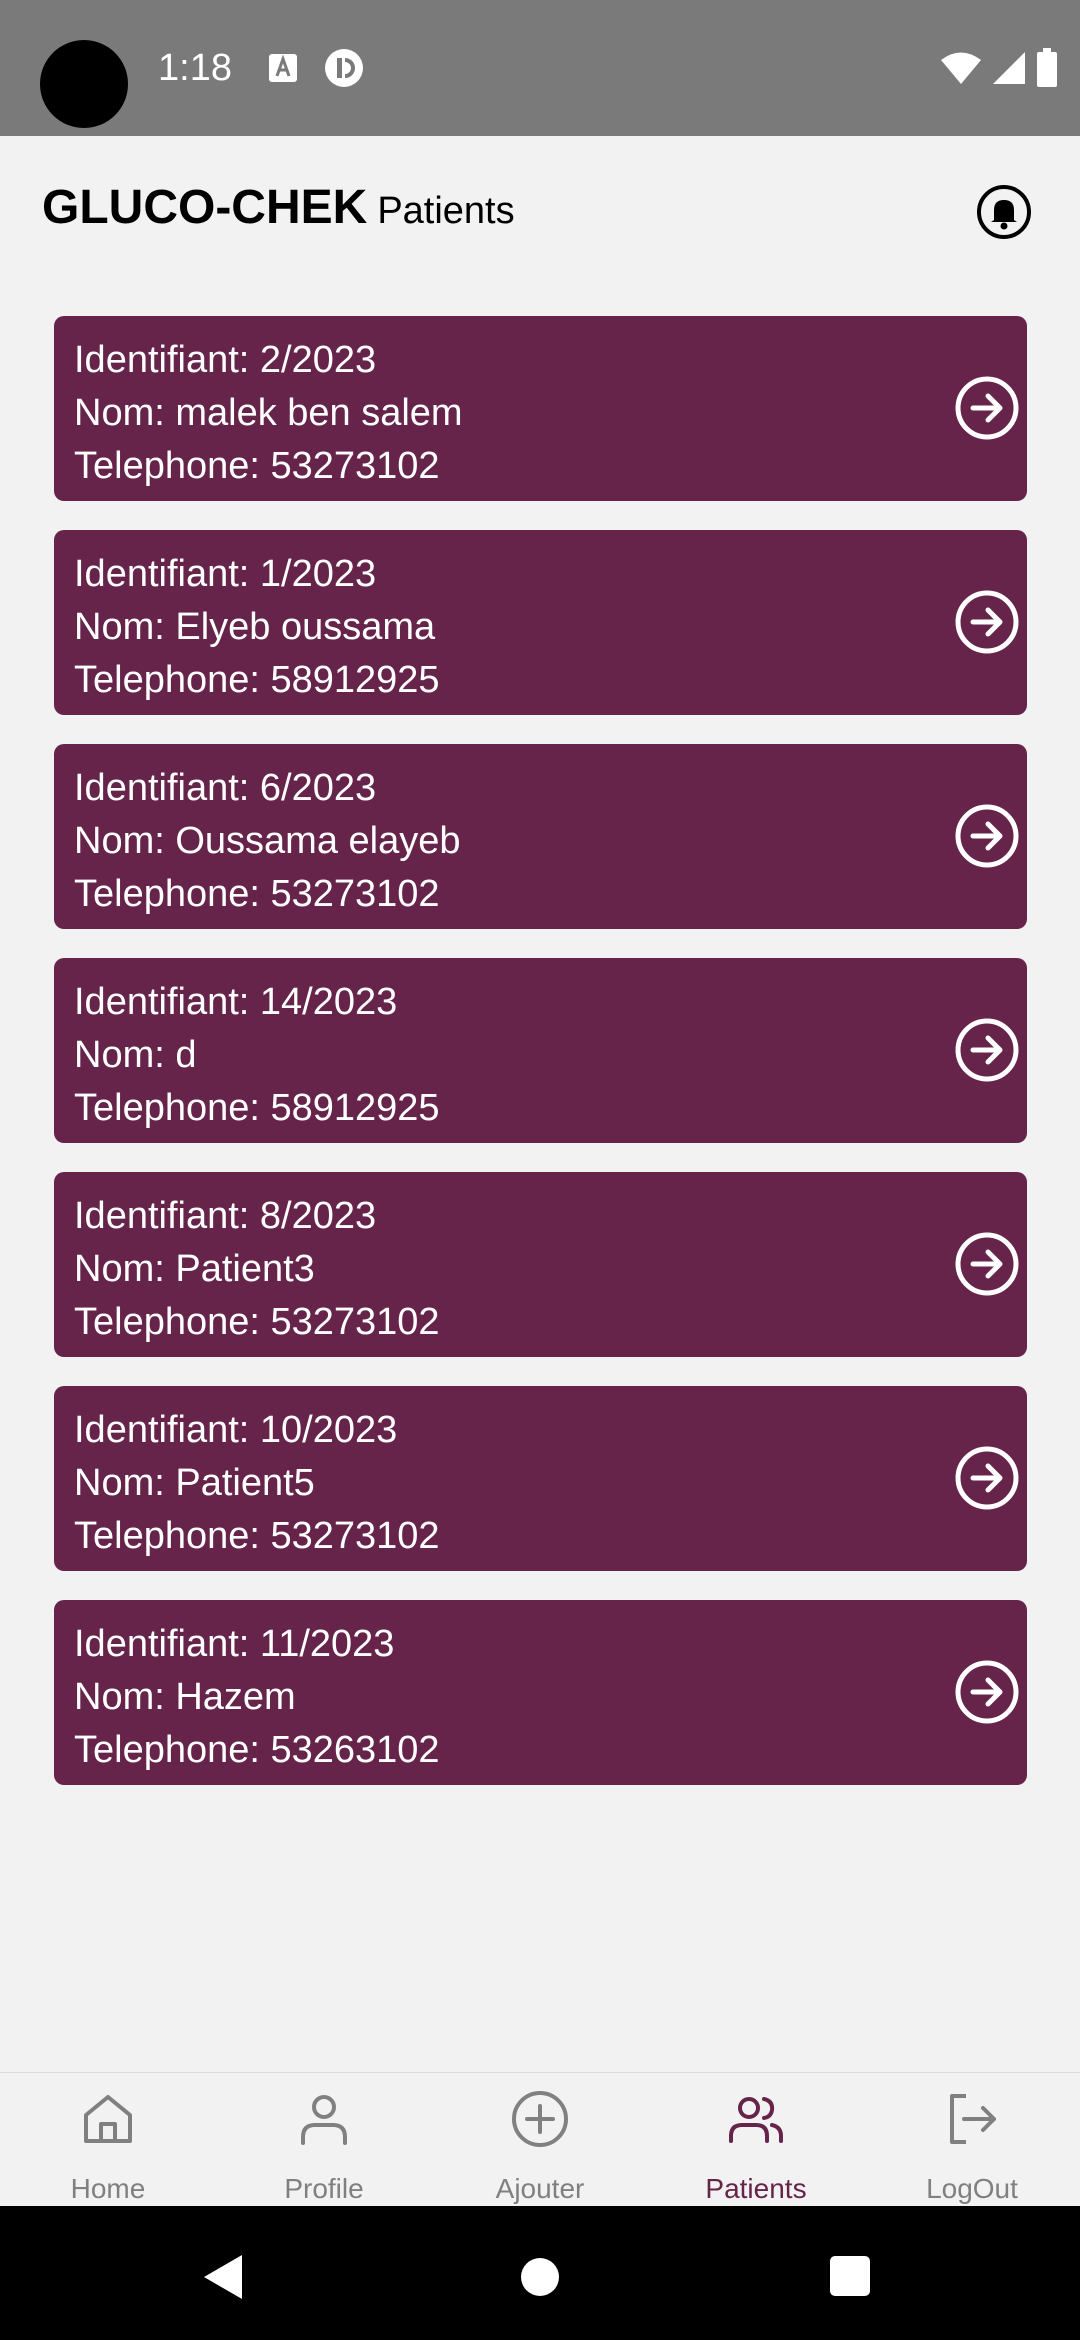 The height and width of the screenshot is (2340, 1080). I want to click on status-indicators, so click(999, 68).